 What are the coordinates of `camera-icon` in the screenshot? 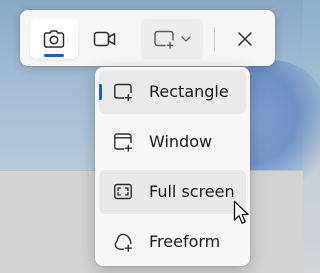 It's located at (54, 39).